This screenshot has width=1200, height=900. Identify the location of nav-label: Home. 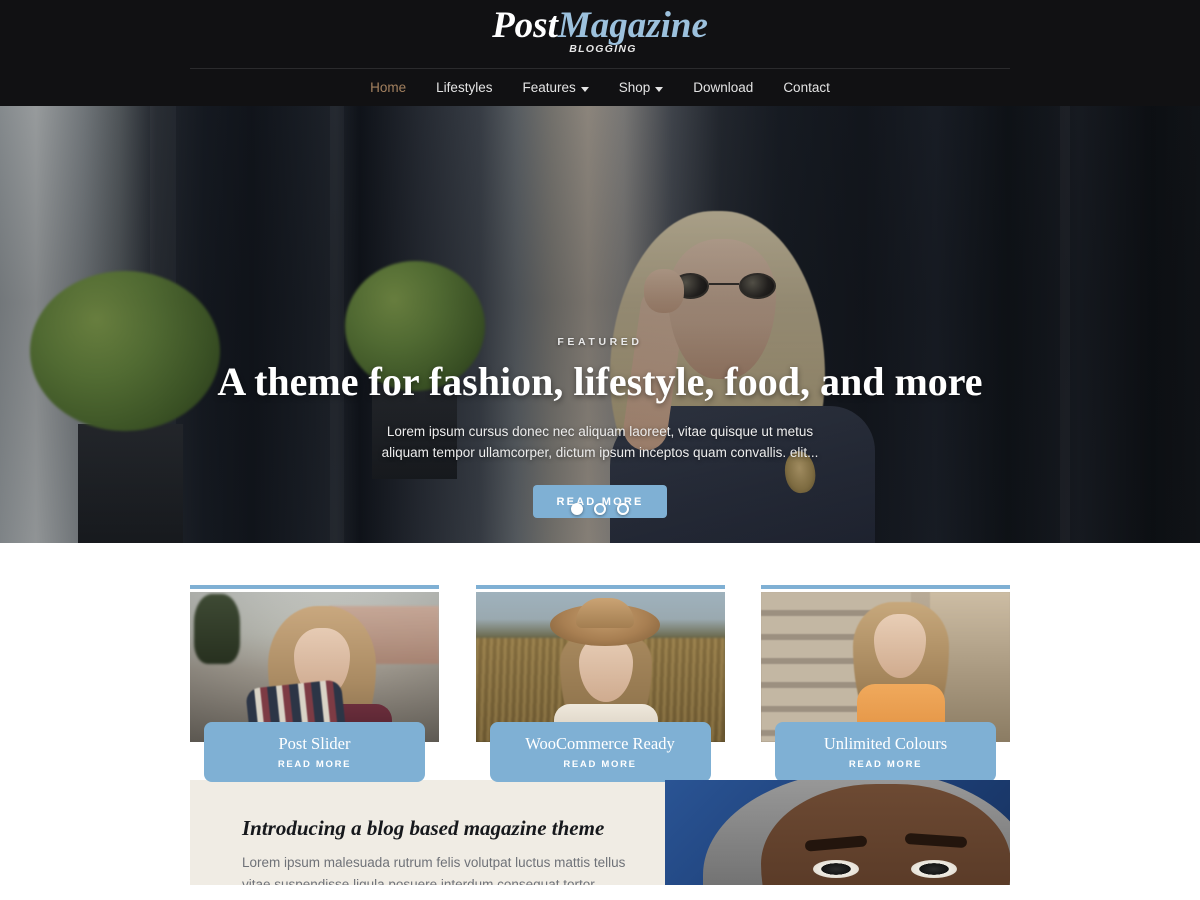
(388, 87).